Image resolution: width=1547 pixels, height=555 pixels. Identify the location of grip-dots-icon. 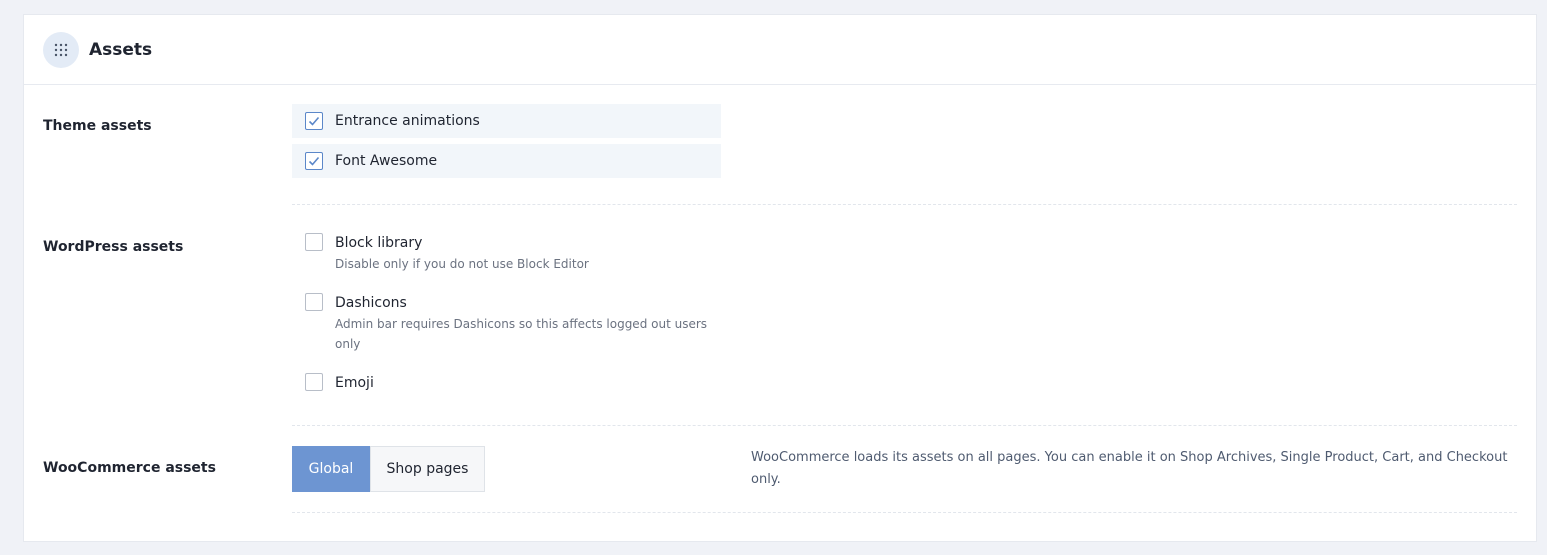
(61, 49).